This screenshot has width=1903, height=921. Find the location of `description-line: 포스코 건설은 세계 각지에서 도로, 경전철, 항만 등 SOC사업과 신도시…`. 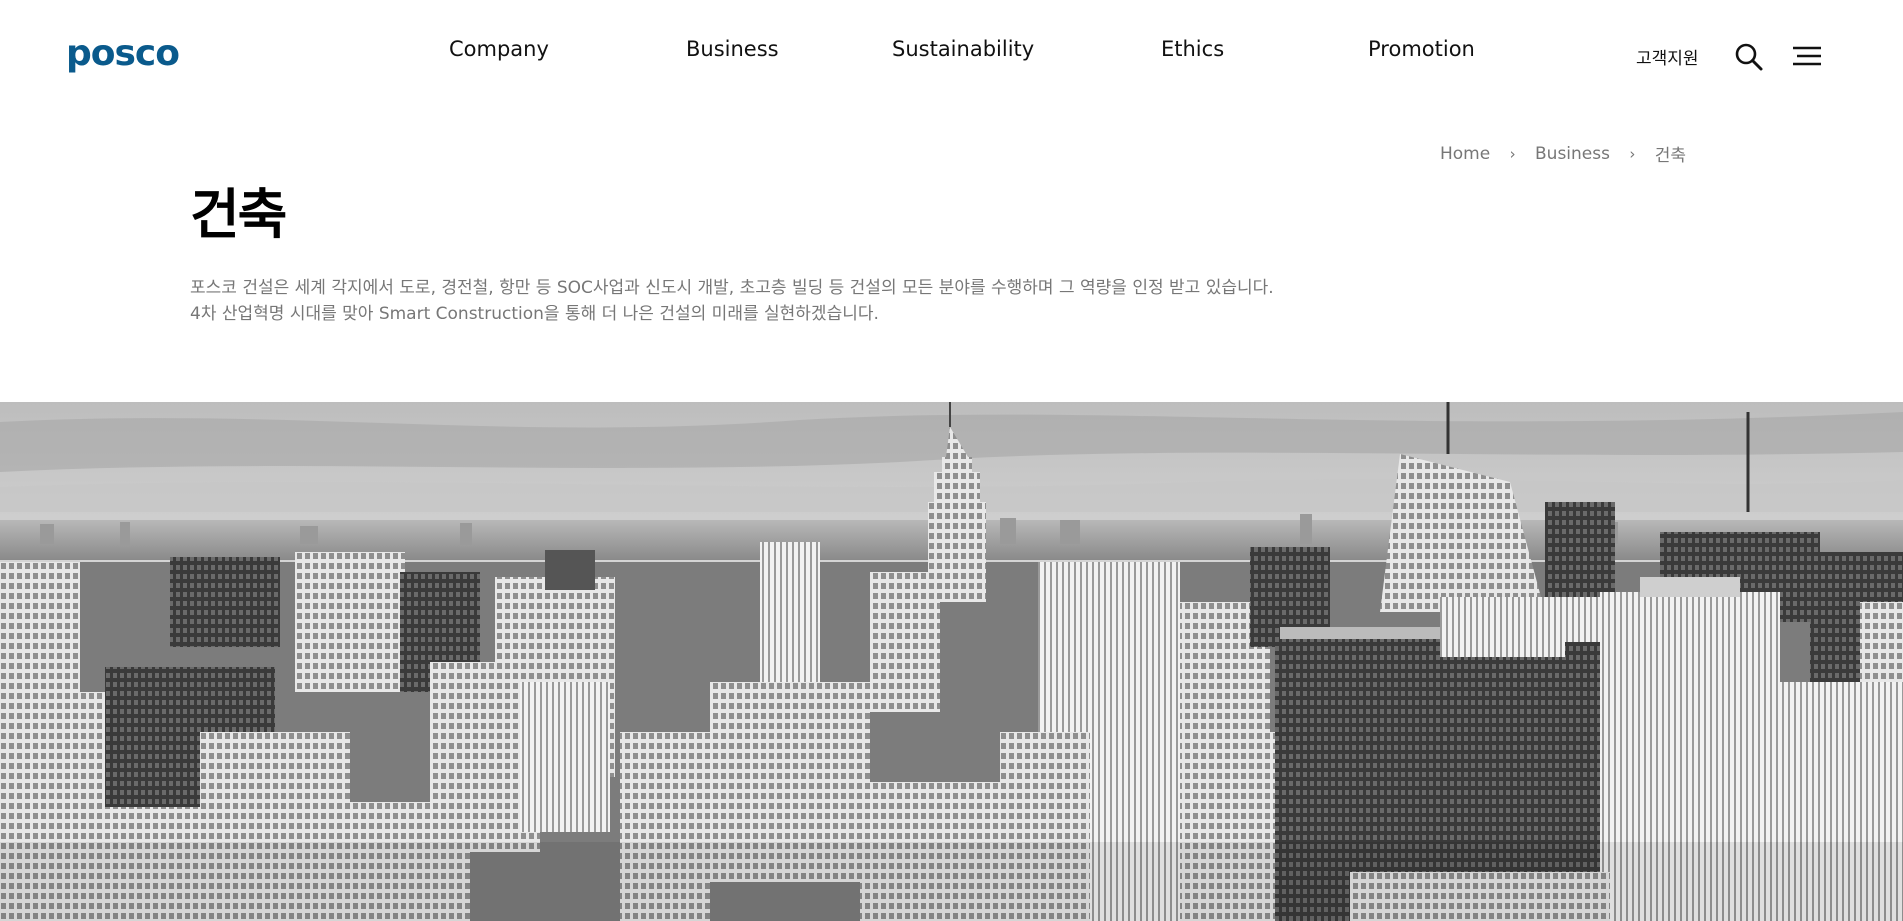

description-line: 포스코 건설은 세계 각지에서 도로, 경전철, 항만 등 SOC사업과 신도시… is located at coordinates (732, 288).